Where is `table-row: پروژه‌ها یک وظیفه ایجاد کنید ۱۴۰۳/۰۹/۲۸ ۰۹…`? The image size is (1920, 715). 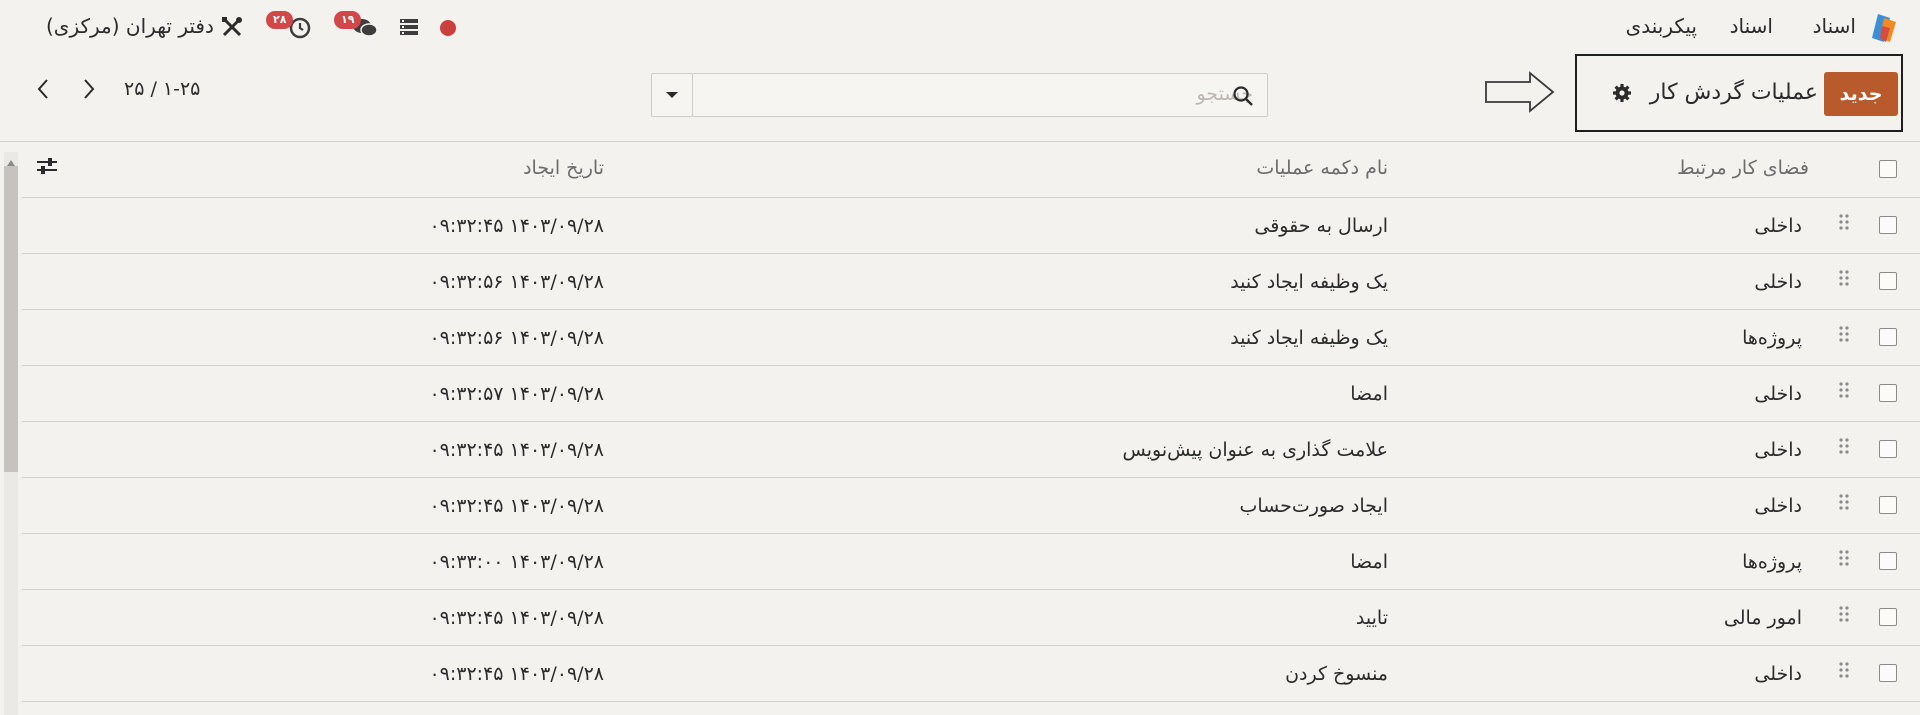 table-row: پروژه‌ها یک وظیفه ایجاد کنید ۱۴۰۳/۰۹/۲۸ ۰۹… is located at coordinates (971, 338).